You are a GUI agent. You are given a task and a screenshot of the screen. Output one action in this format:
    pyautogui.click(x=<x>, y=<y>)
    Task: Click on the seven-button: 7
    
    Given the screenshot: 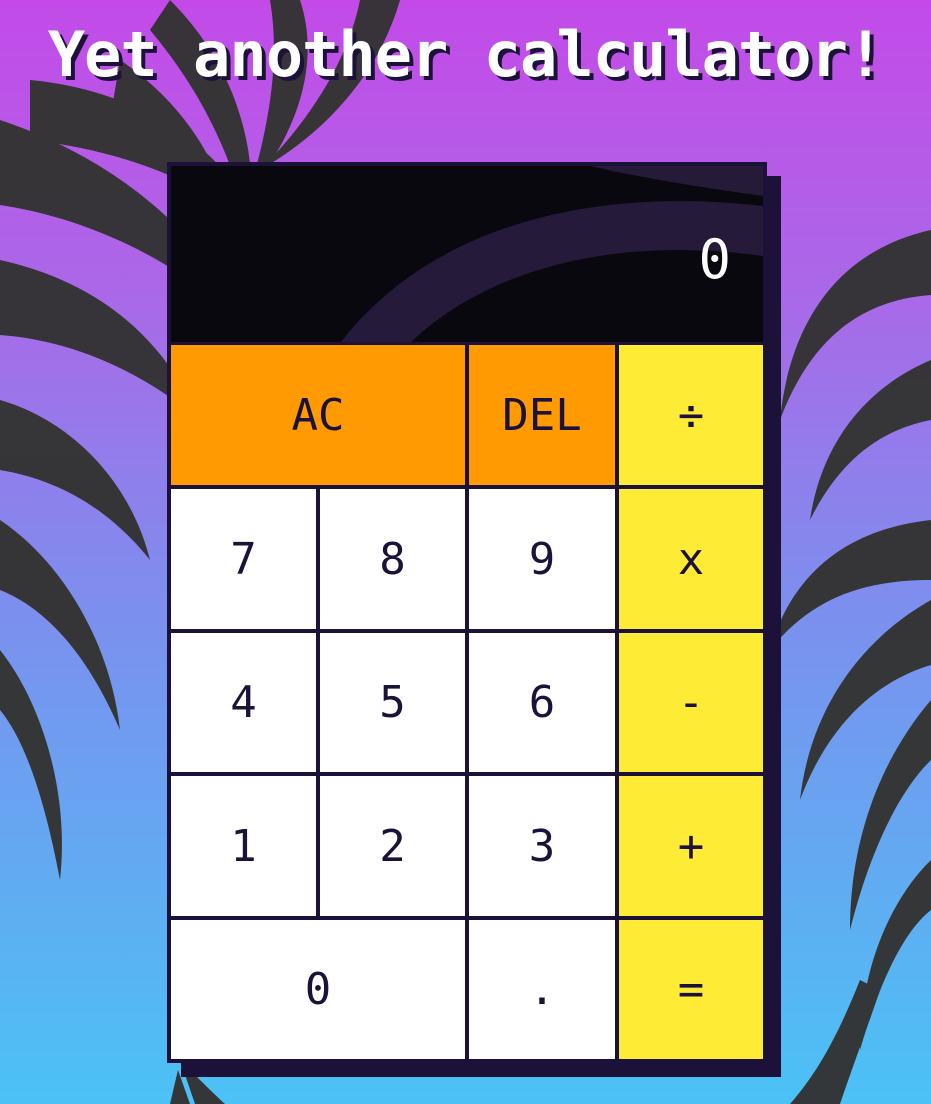 What is the action you would take?
    pyautogui.click(x=243, y=559)
    